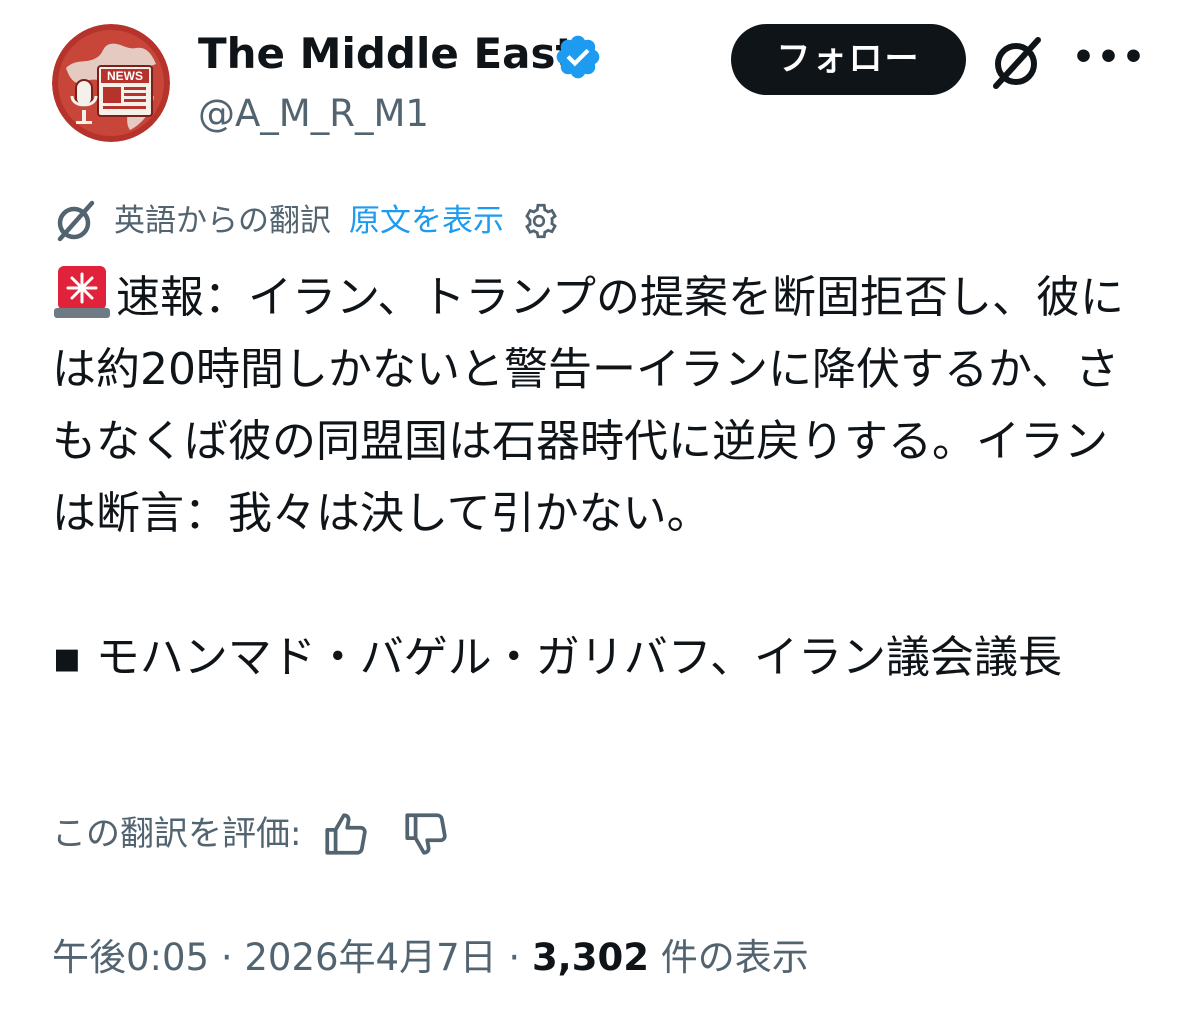  Describe the element at coordinates (76, 221) in the screenshot. I see `translate-icon` at that location.